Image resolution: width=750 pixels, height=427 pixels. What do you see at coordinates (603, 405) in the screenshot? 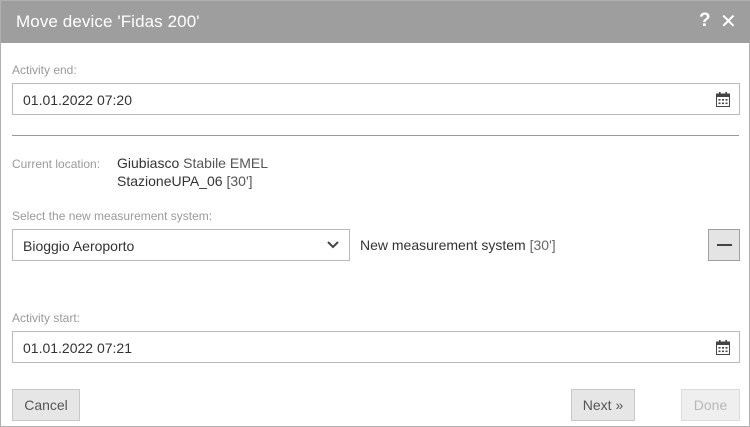
I see `next-button: Next »` at bounding box center [603, 405].